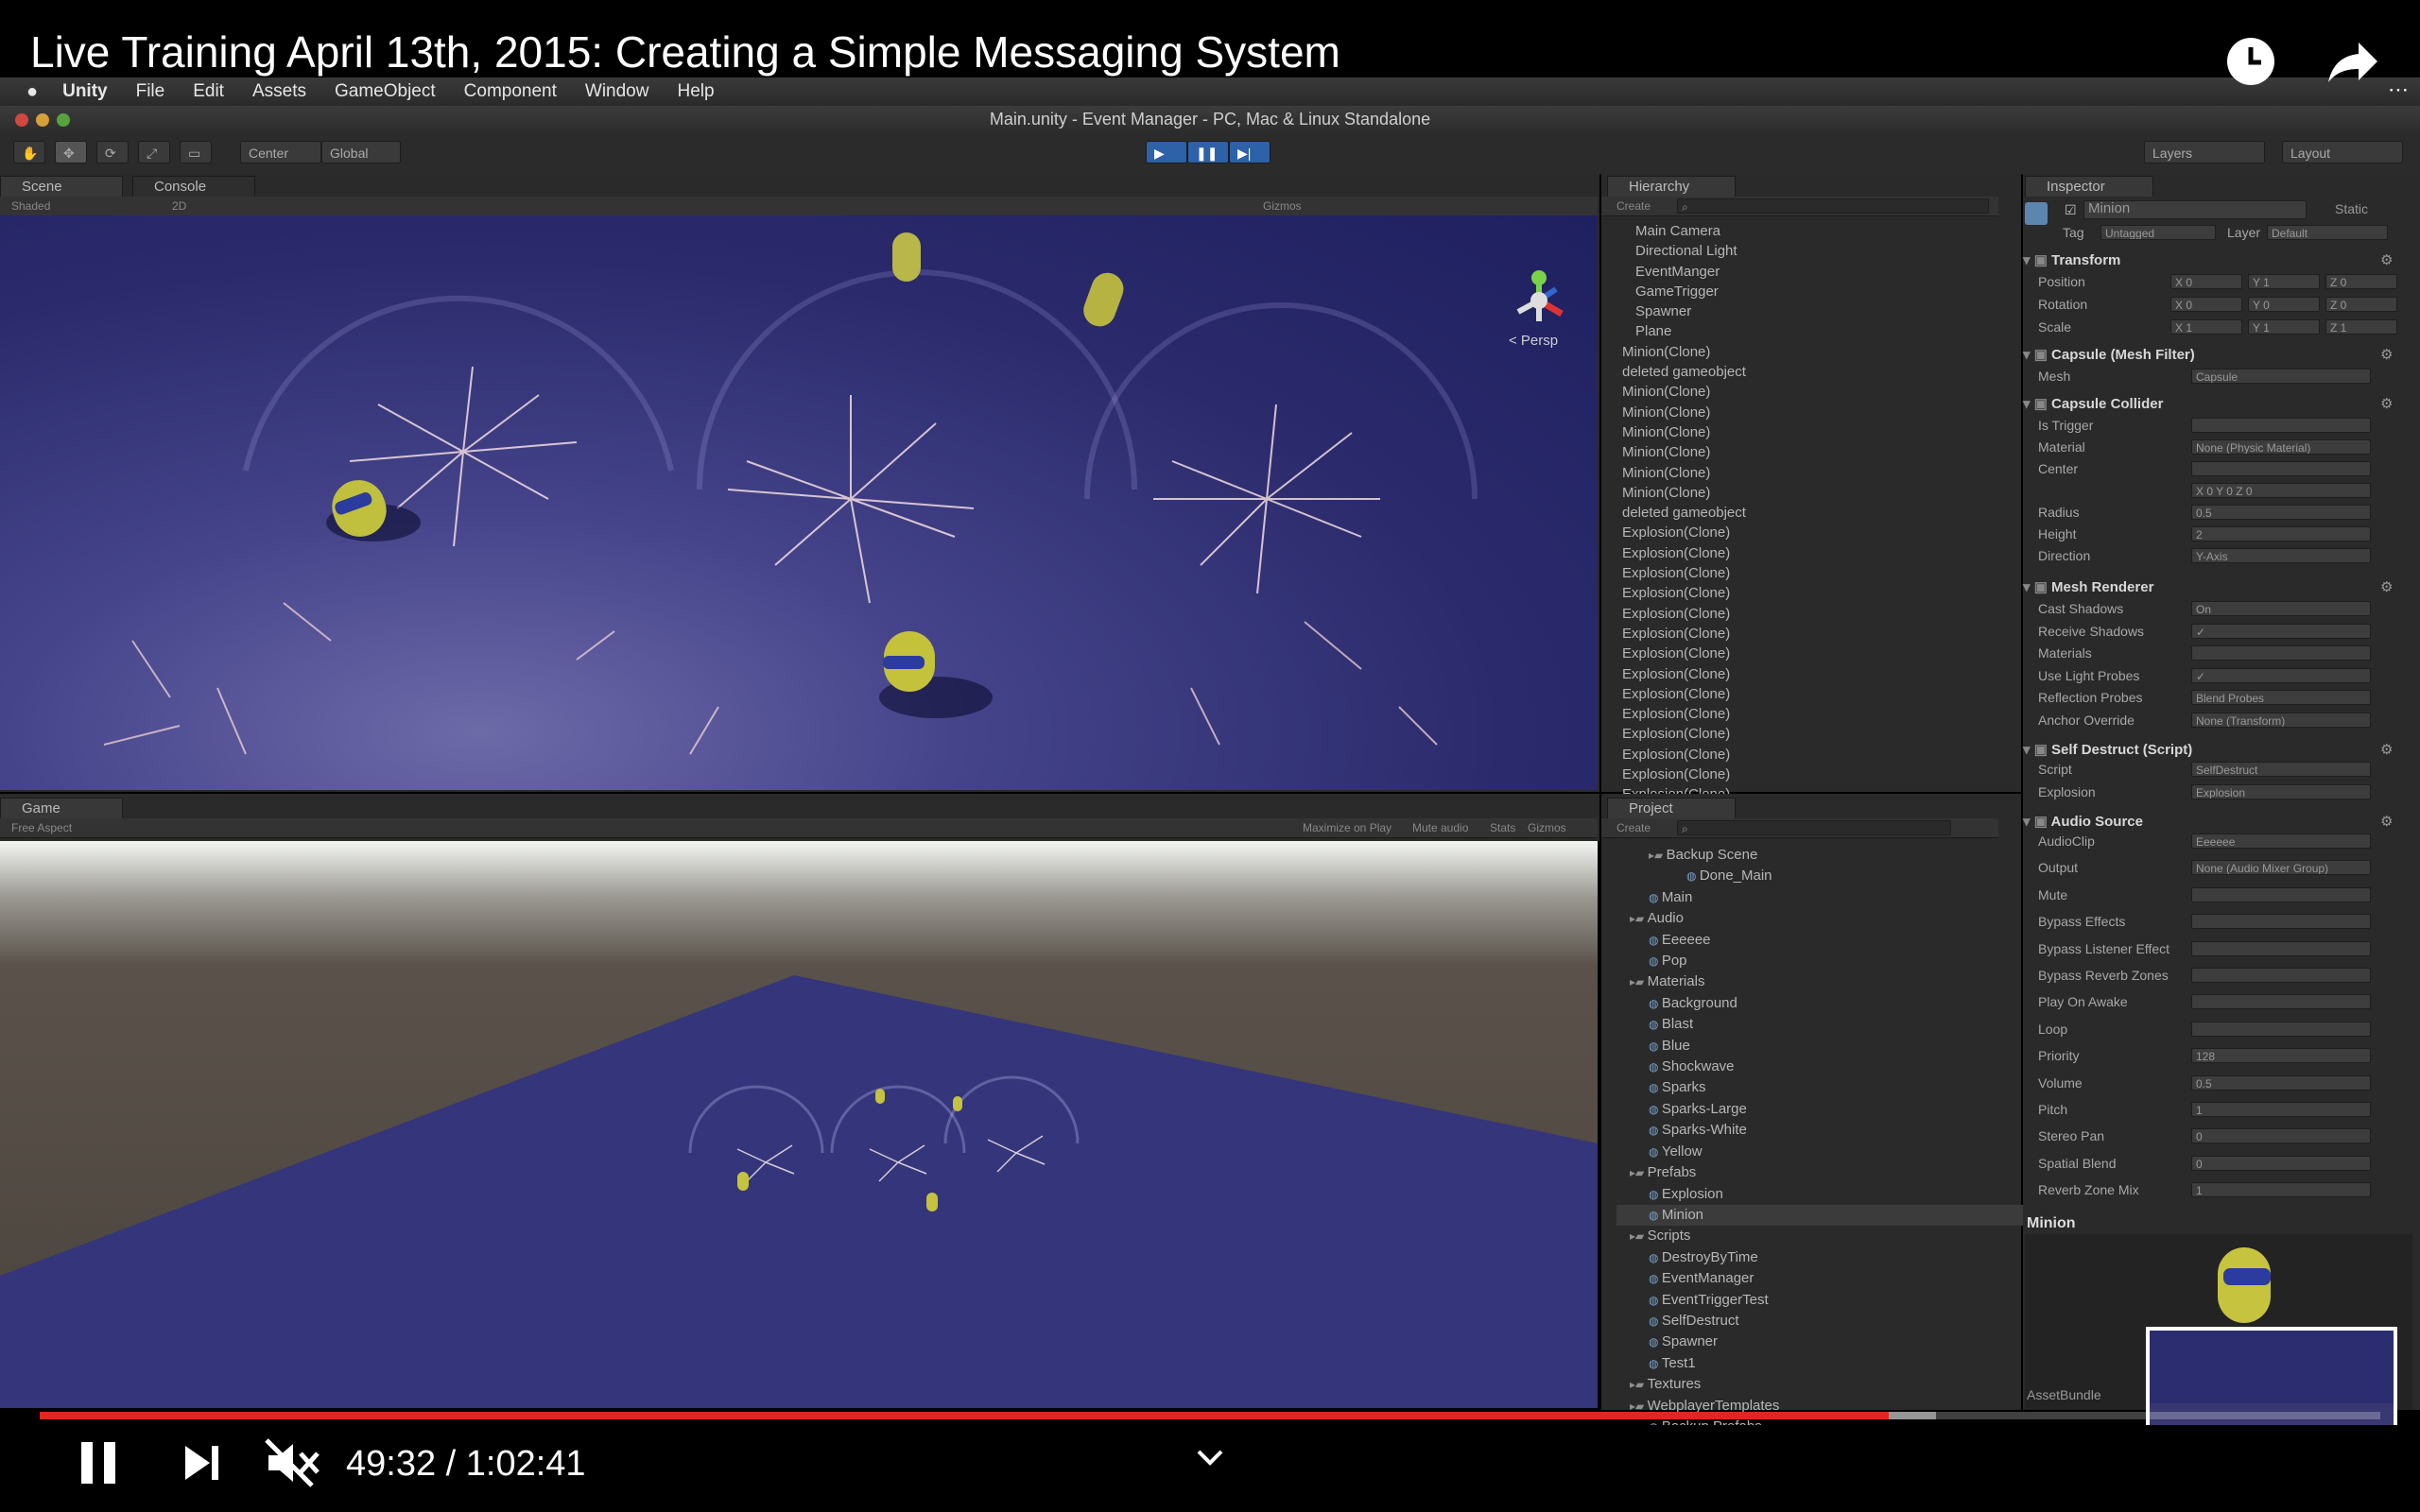  What do you see at coordinates (2083, 821) in the screenshot?
I see `audio-source-component-header: ▾ ▣ Audio Source` at bounding box center [2083, 821].